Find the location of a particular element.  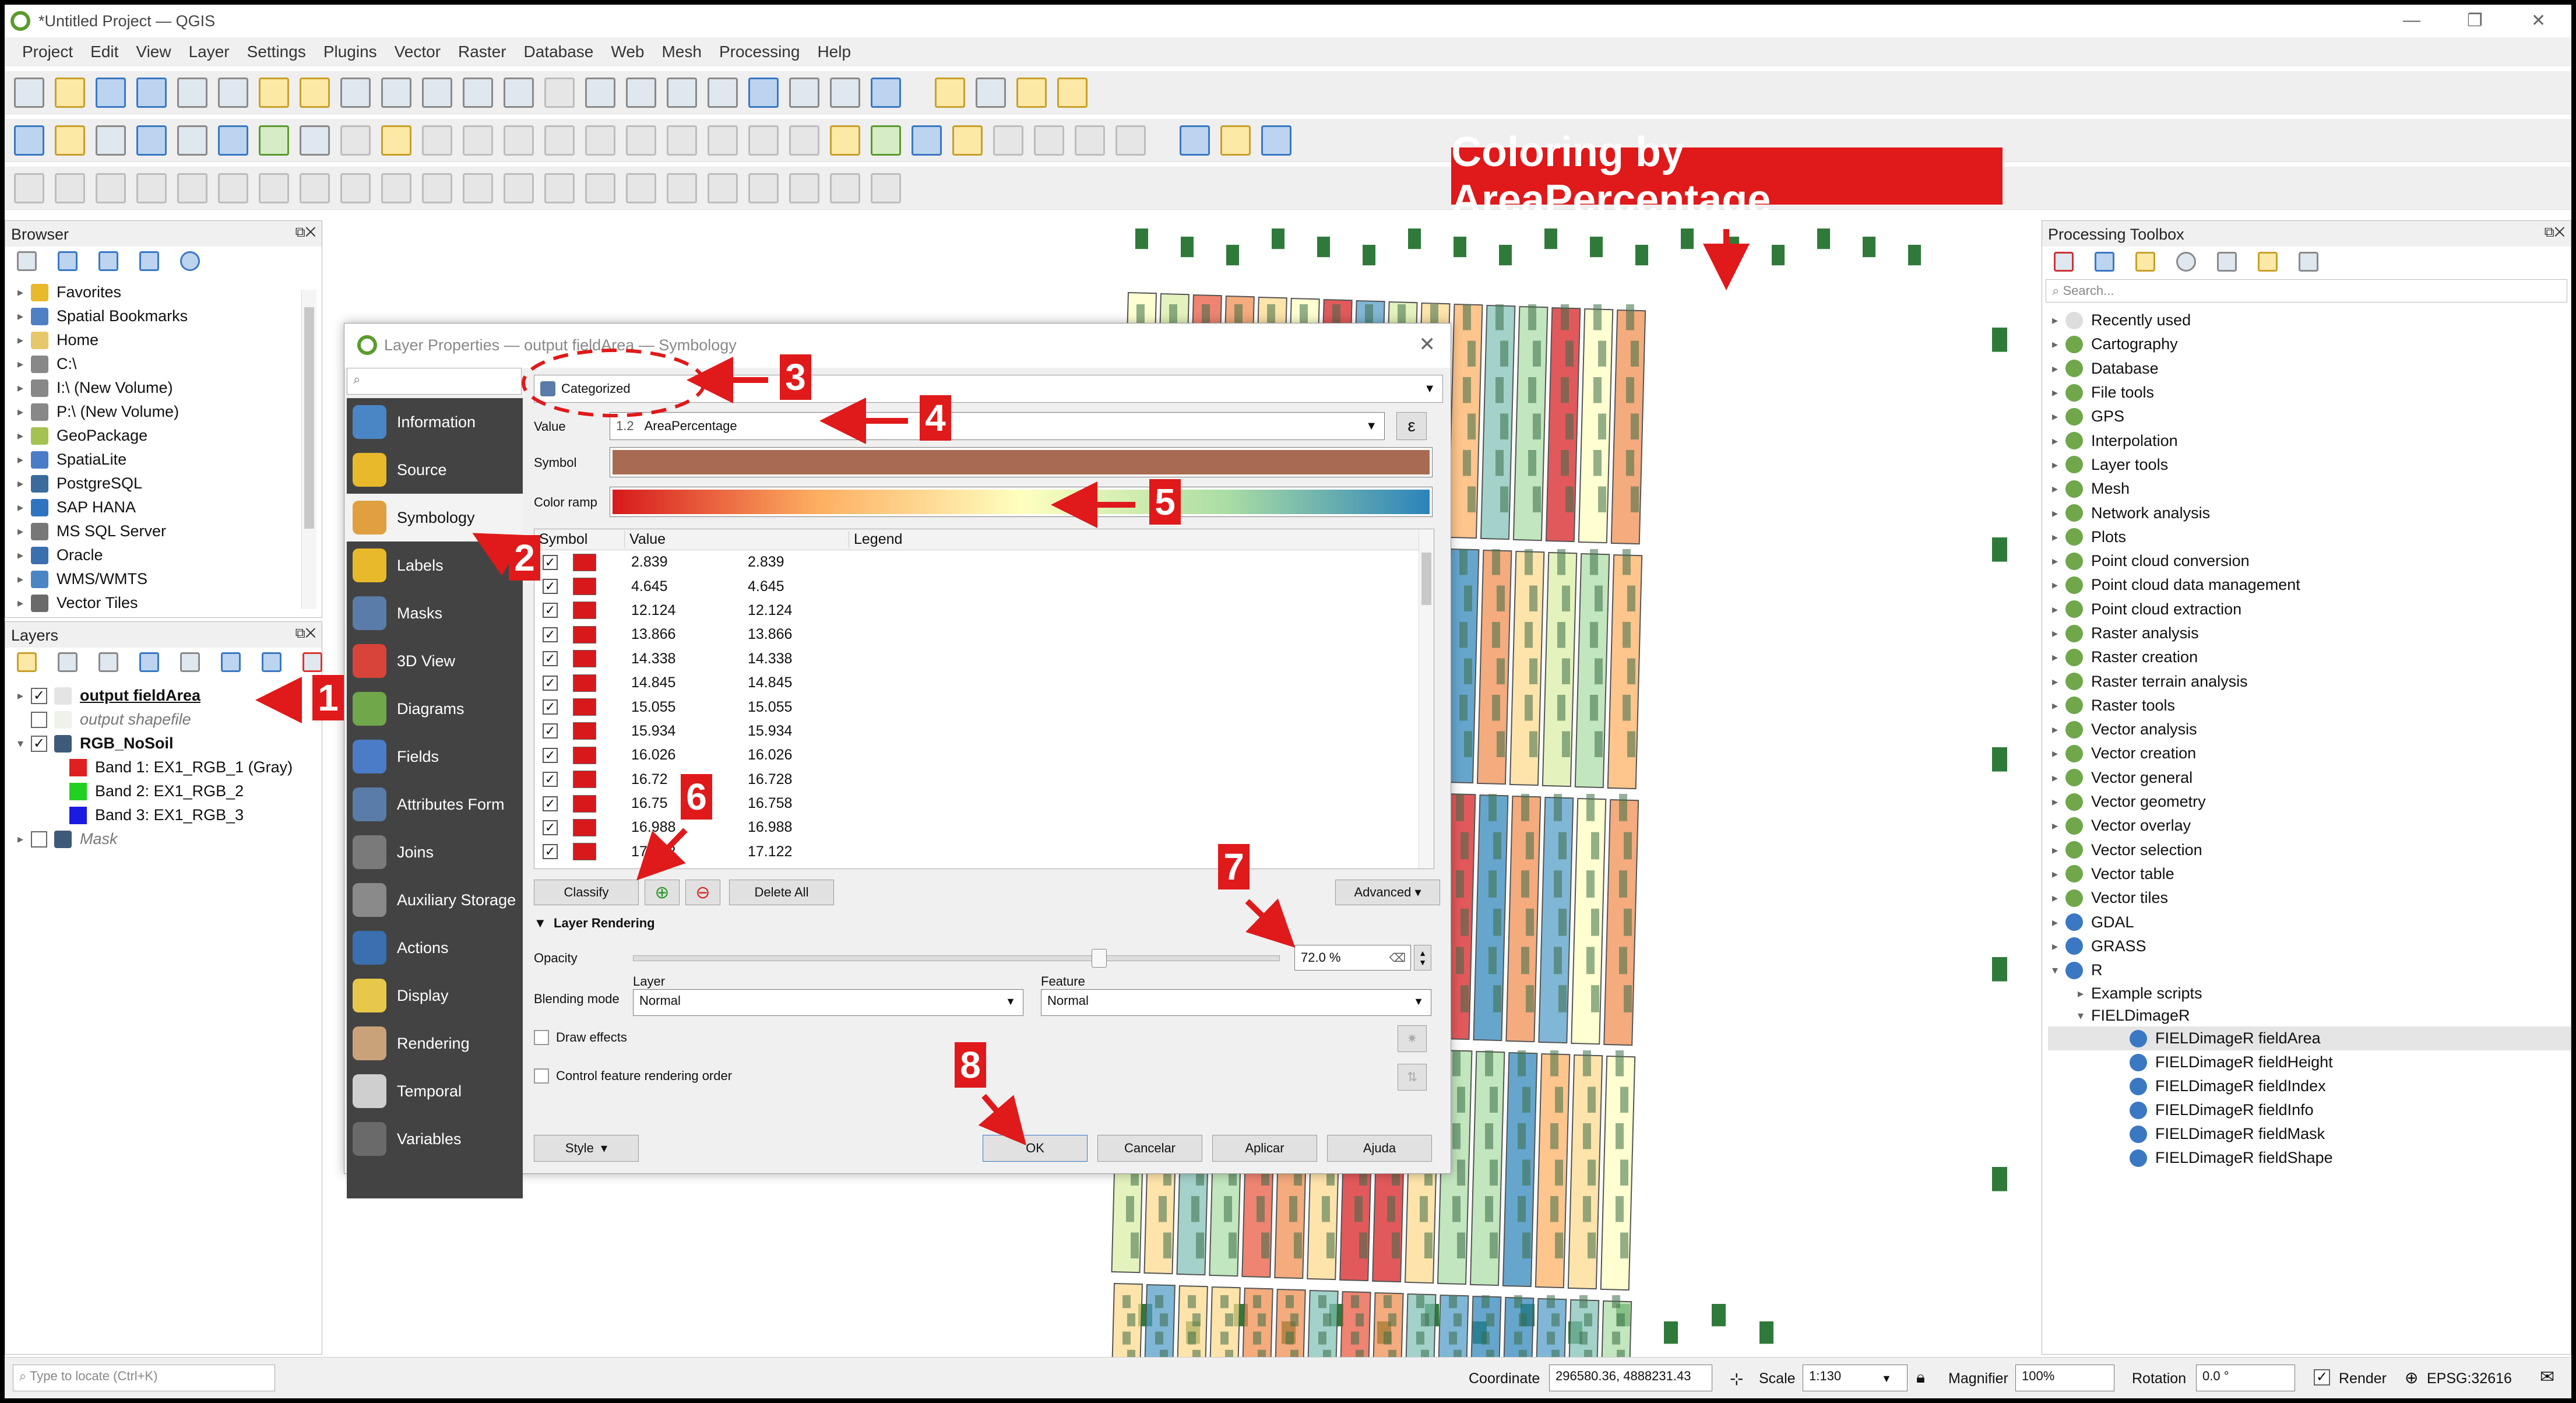

remove-layer-icon is located at coordinates (312, 662).